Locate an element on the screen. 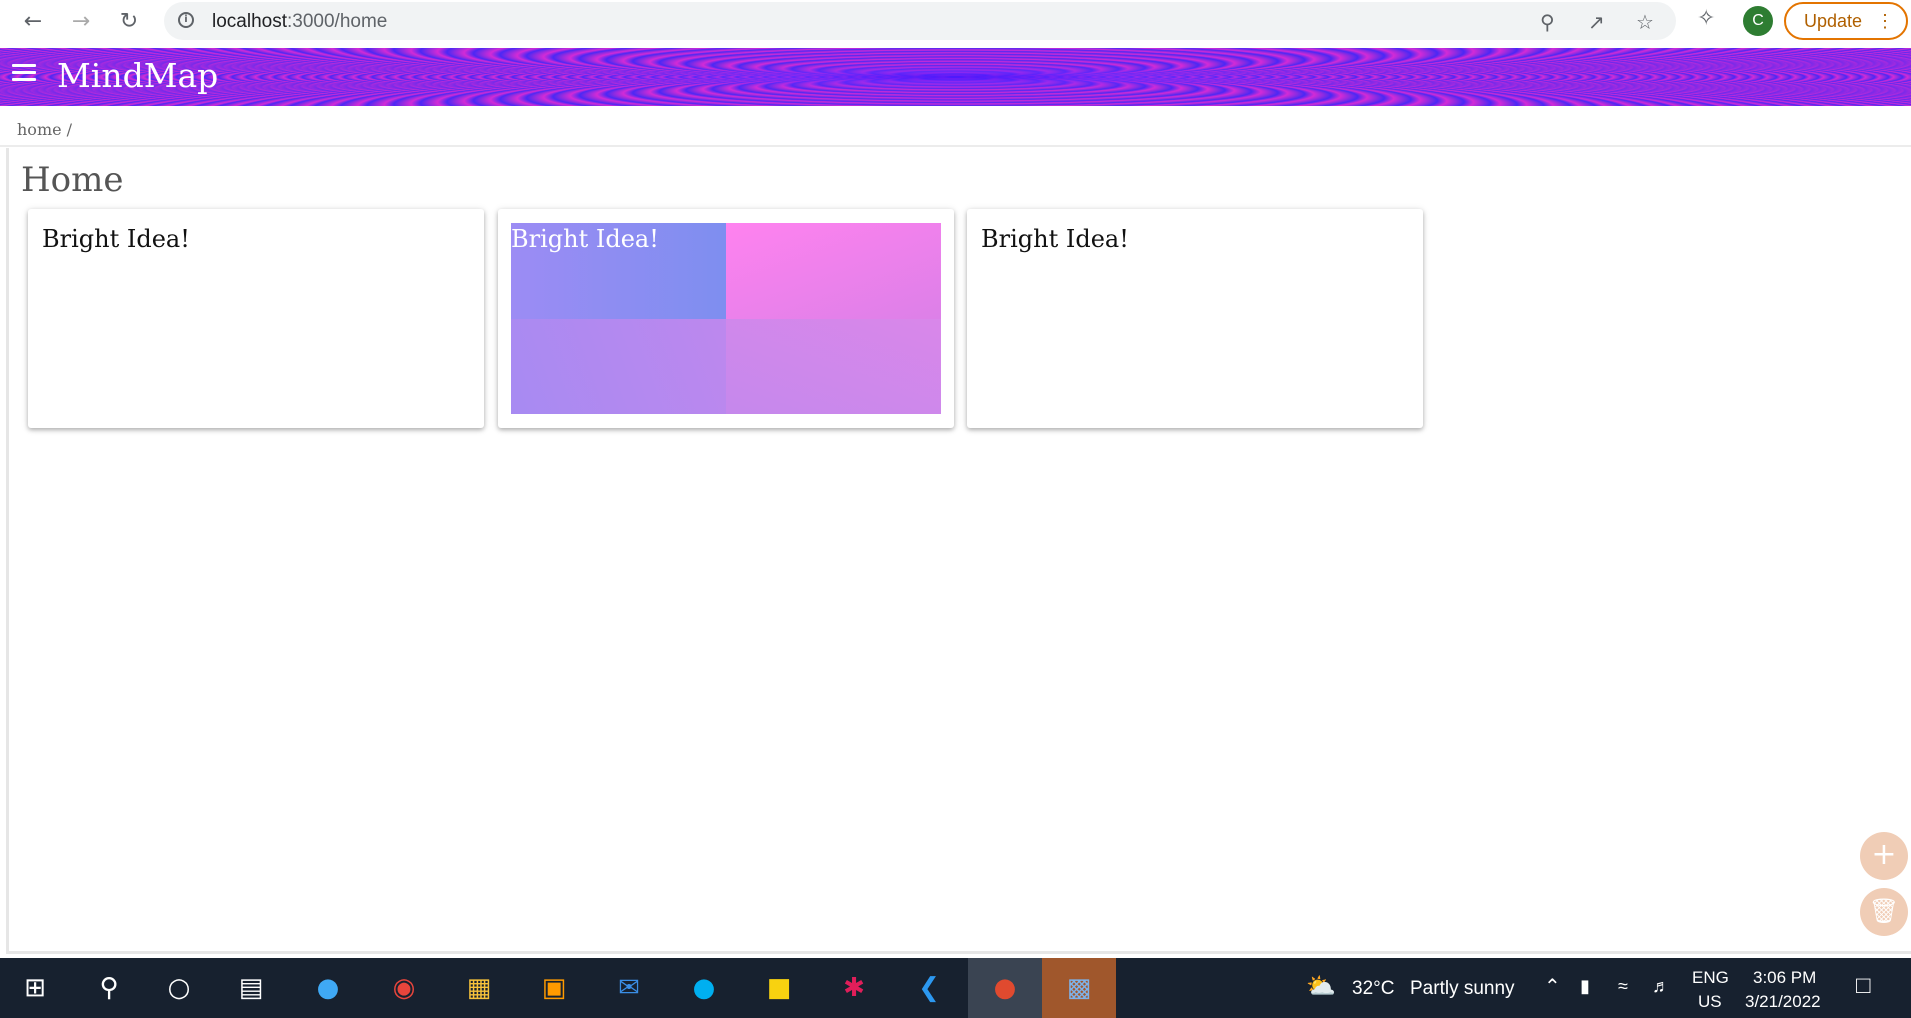  page-title: Home is located at coordinates (72, 180).